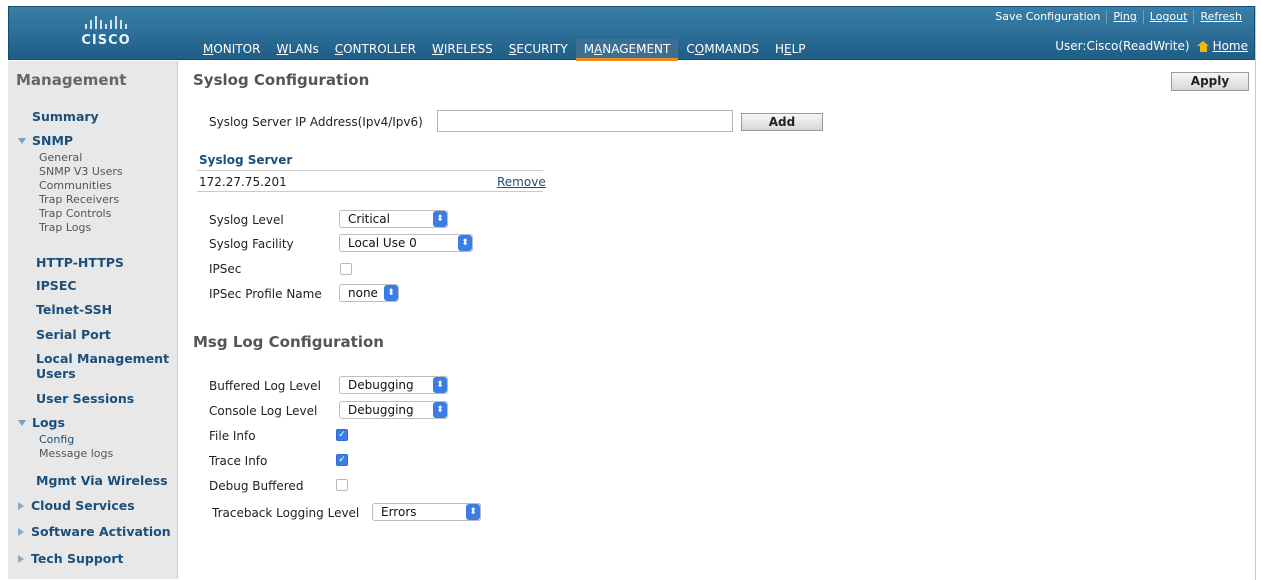  What do you see at coordinates (1210, 81) in the screenshot?
I see `apply-button: Apply` at bounding box center [1210, 81].